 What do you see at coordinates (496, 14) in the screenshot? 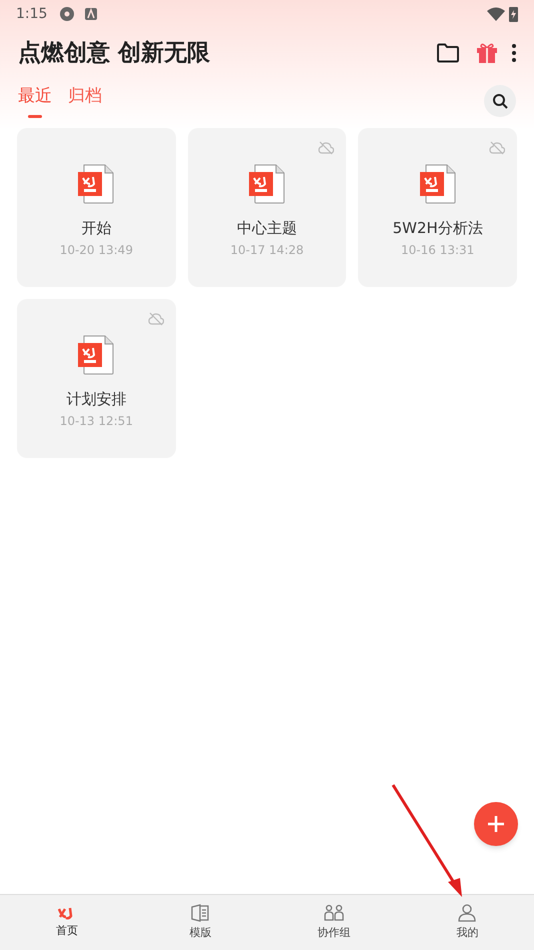
I see `wifi-icon` at bounding box center [496, 14].